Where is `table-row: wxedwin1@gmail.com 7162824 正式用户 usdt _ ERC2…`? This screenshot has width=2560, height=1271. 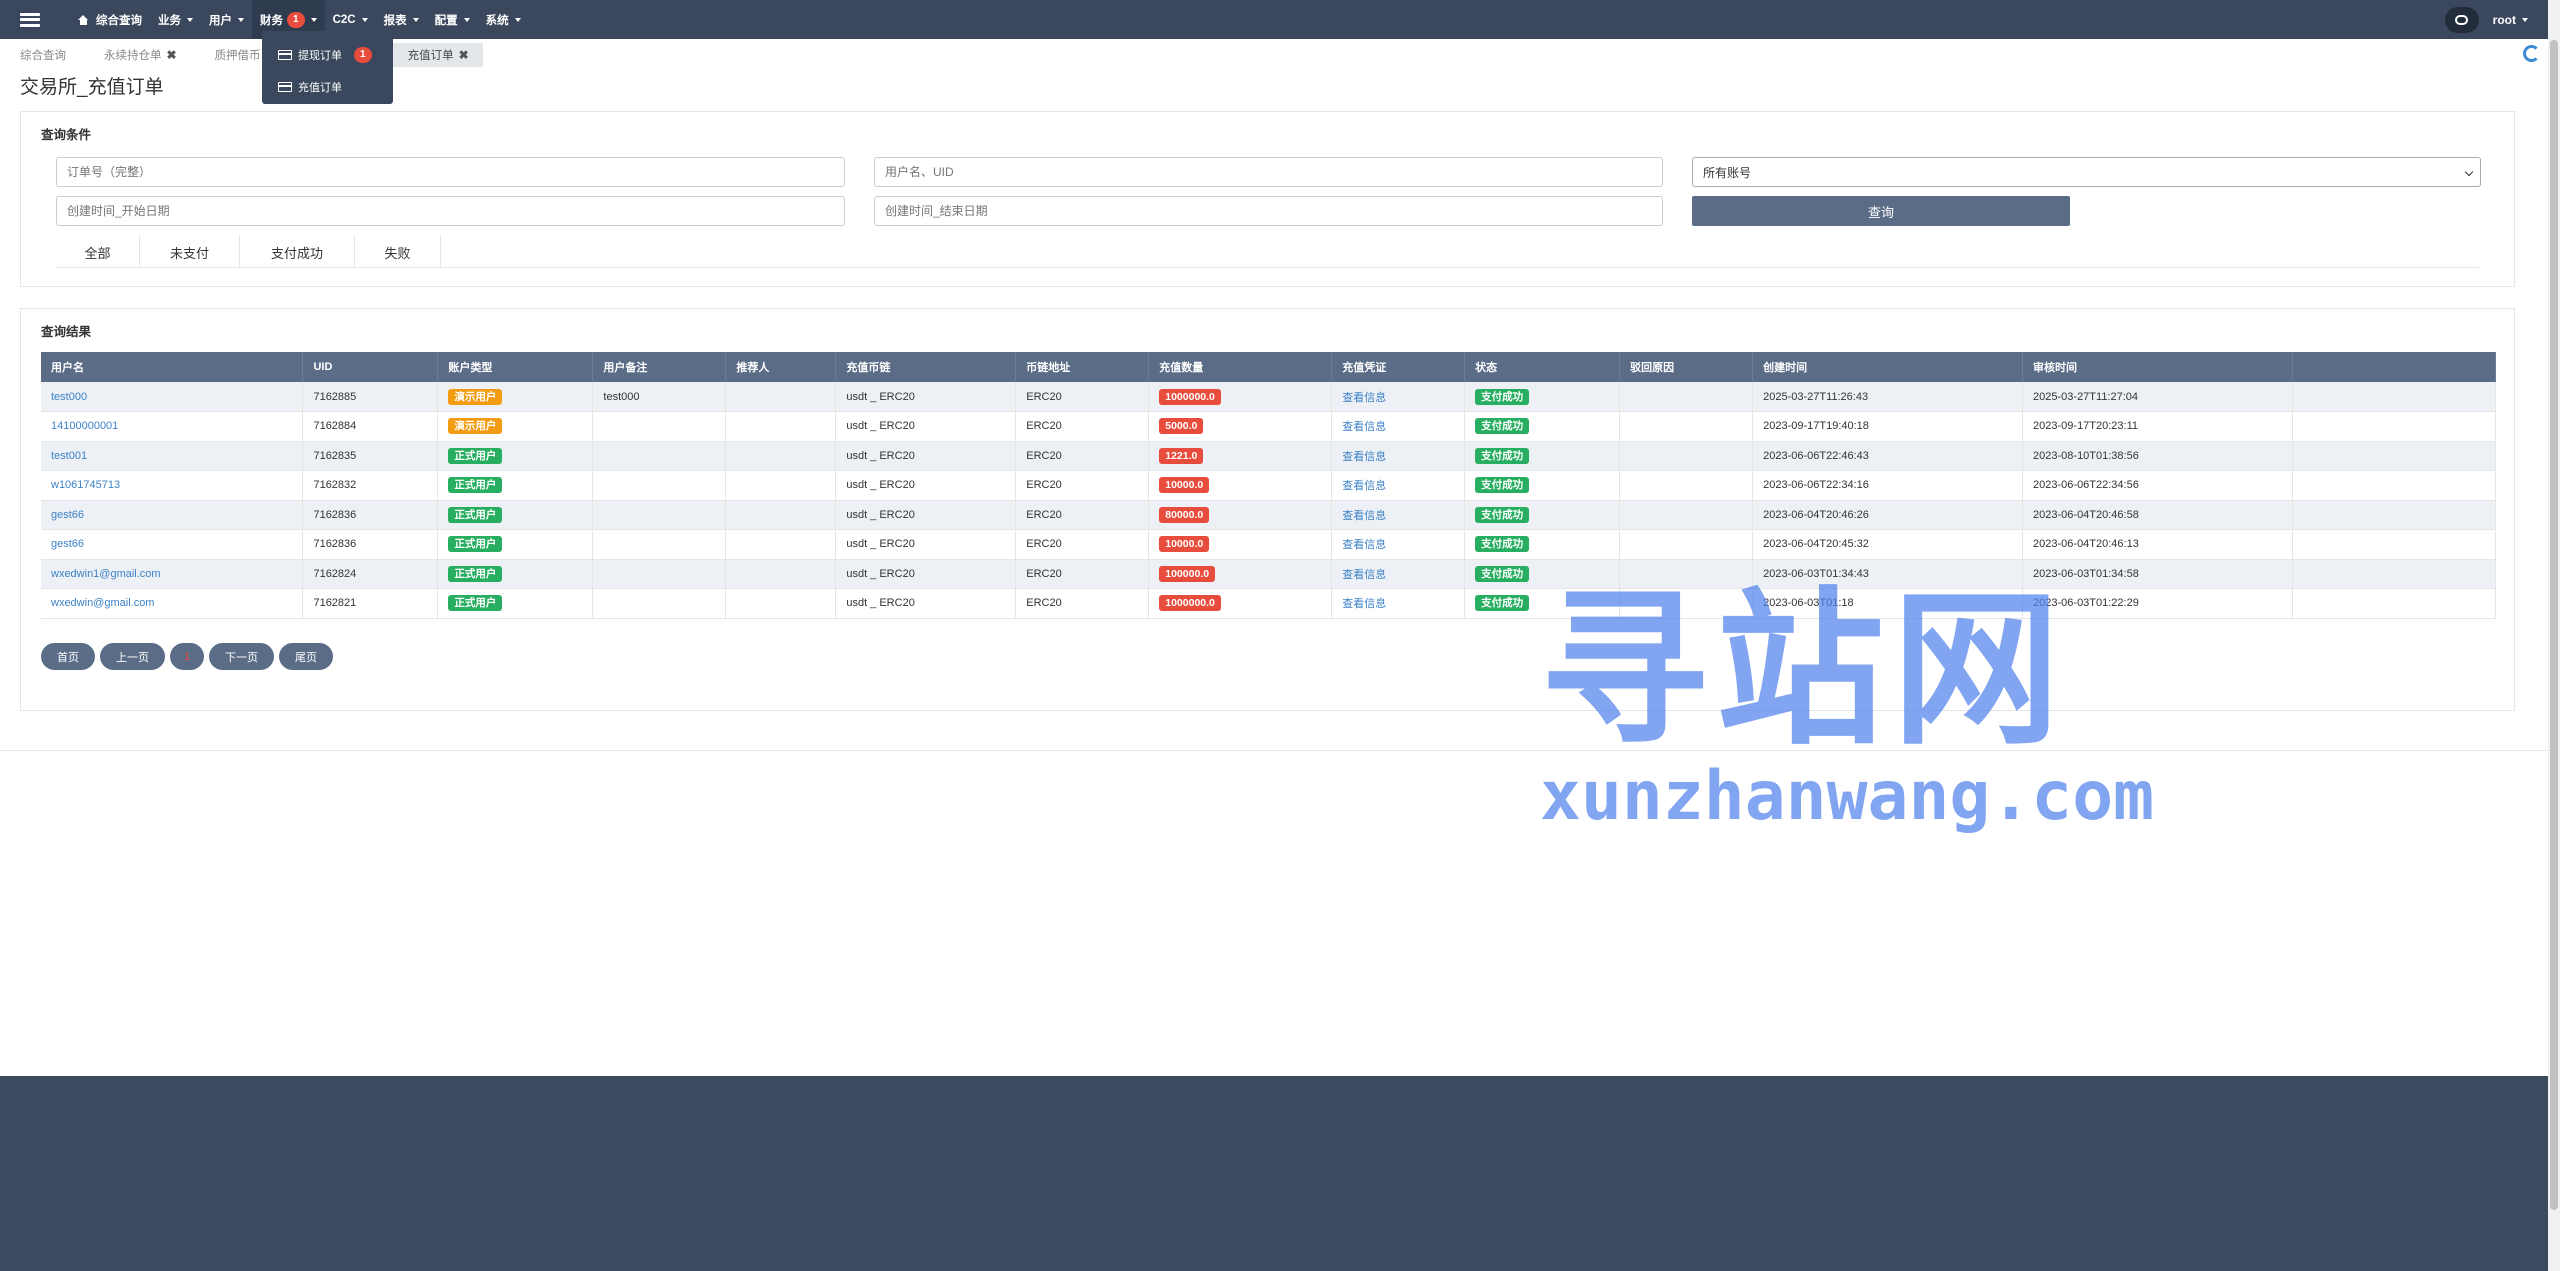 table-row: wxedwin1@gmail.com 7162824 正式用户 usdt _ ERC2… is located at coordinates (1269, 574).